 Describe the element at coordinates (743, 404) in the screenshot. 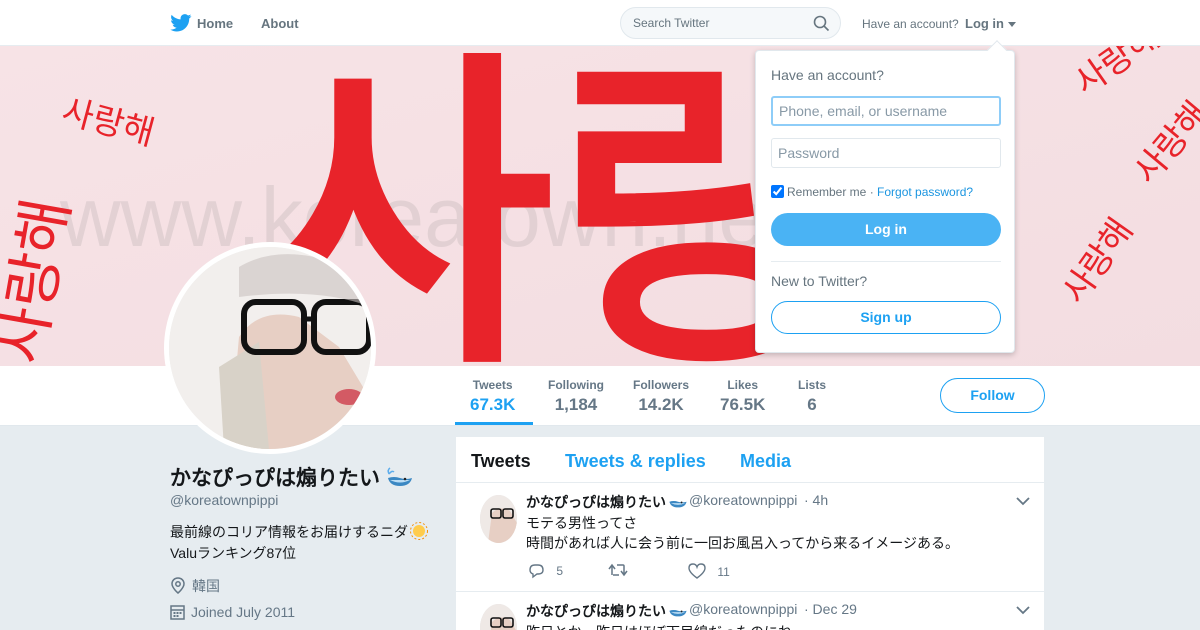

I see `stat-value: 76.5K` at that location.